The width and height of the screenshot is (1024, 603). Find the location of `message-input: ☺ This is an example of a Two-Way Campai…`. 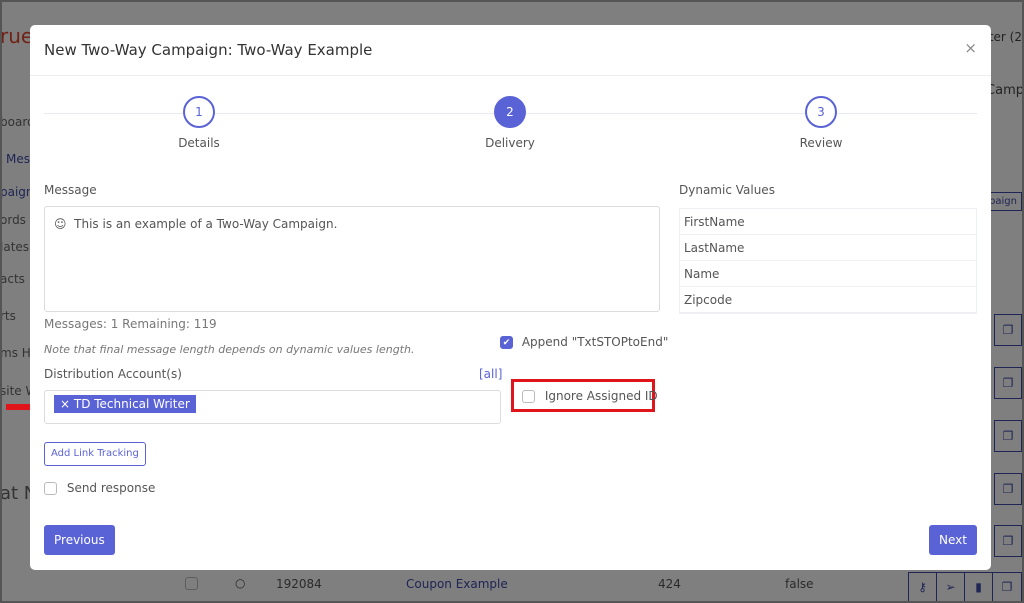

message-input: ☺ This is an example of a Two-Way Campai… is located at coordinates (352, 259).